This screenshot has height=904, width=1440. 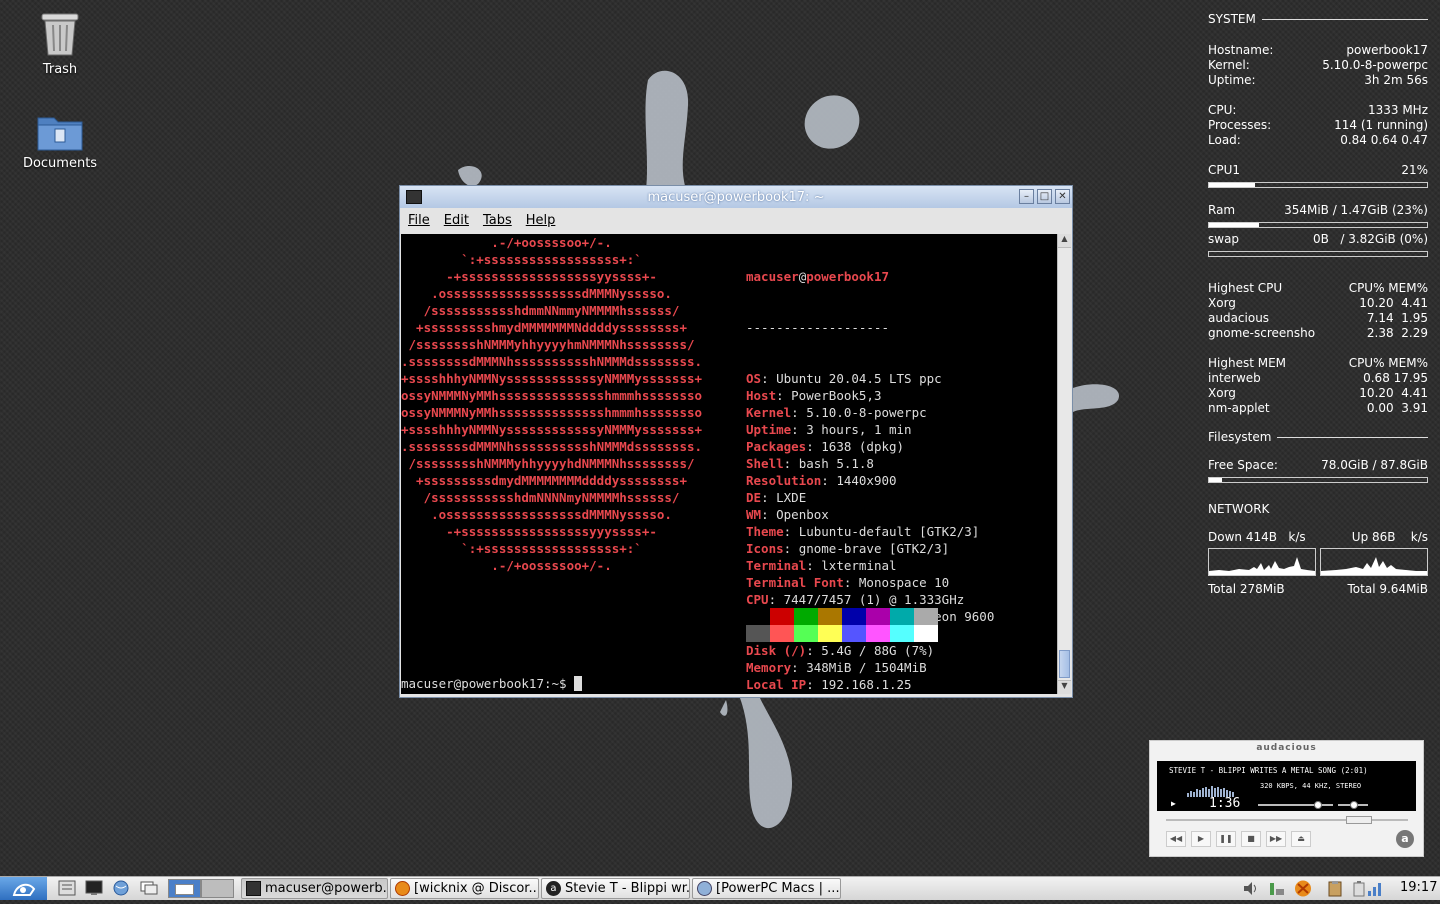 What do you see at coordinates (1226, 839) in the screenshot?
I see `pause-icon: ❚❚` at bounding box center [1226, 839].